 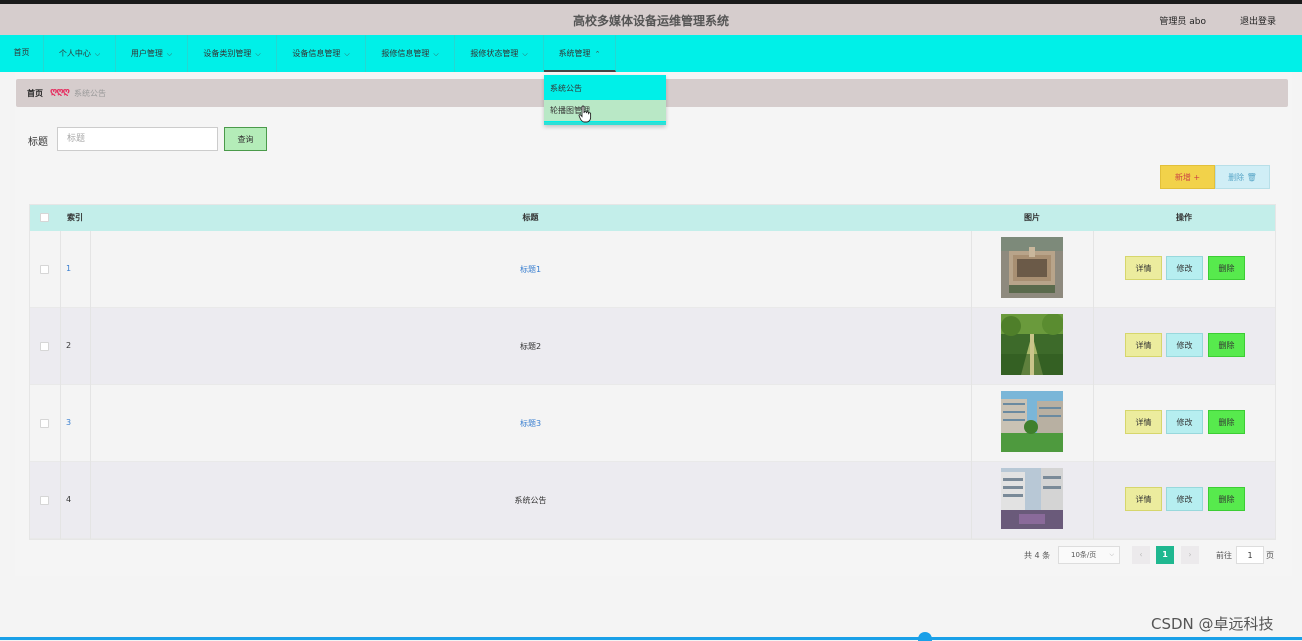 I want to click on nav-item-device-category: 设备类别管理 ⌵, so click(x=232, y=53).